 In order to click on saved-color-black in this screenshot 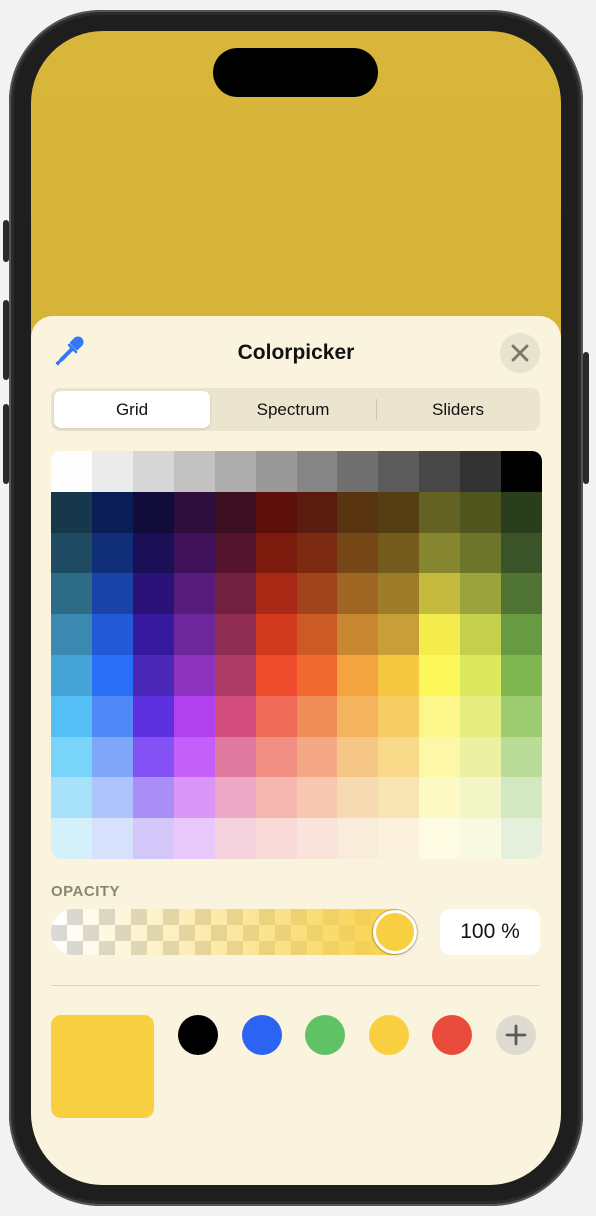, I will do `click(198, 1035)`.